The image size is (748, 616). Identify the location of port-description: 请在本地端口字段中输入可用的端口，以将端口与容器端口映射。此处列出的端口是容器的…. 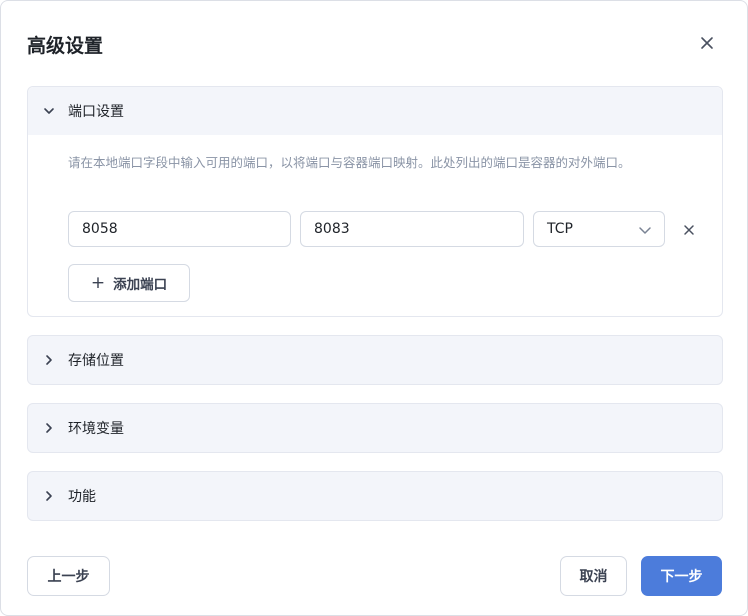
(349, 162).